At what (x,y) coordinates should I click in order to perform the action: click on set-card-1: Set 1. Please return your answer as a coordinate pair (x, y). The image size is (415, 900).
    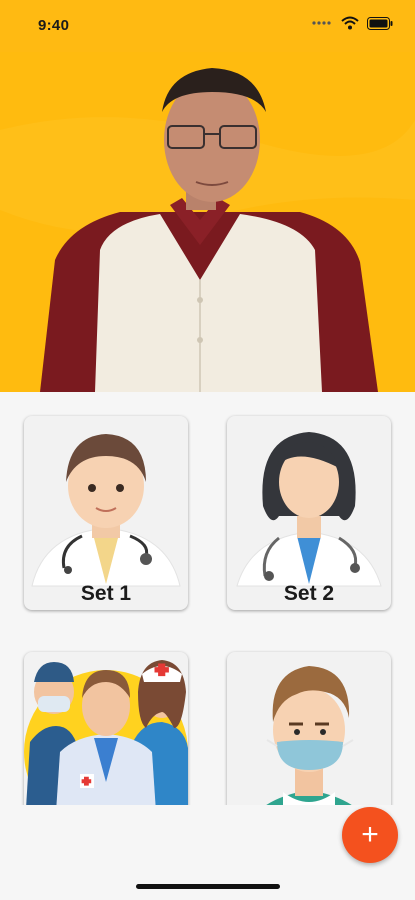
    Looking at the image, I should click on (106, 513).